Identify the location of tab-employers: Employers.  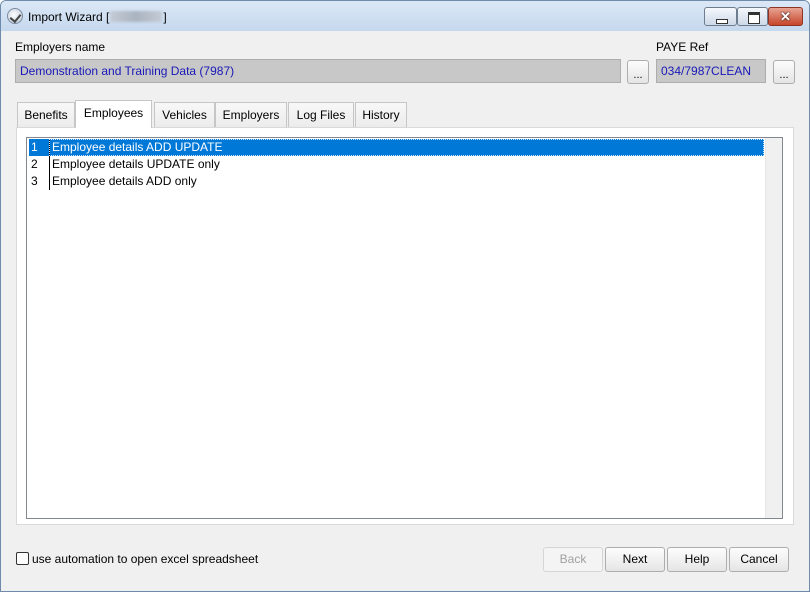
(251, 114).